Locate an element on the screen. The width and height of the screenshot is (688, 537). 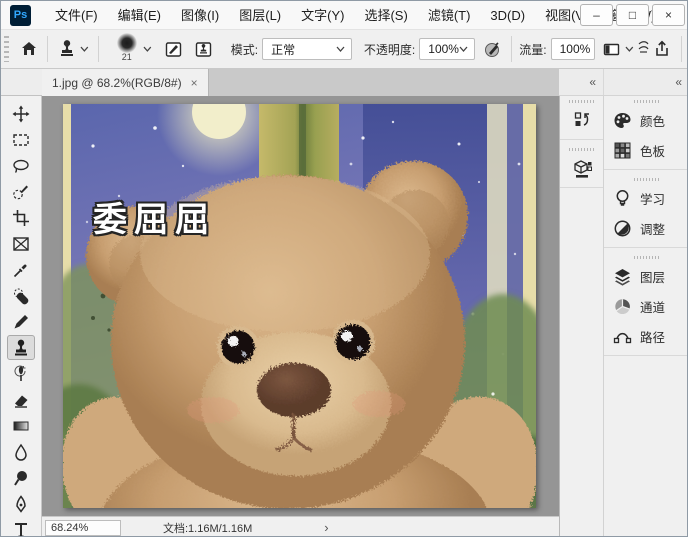
status-bar: 68.24% 文档:1.16M/1.16M › is located at coordinates (300, 526).